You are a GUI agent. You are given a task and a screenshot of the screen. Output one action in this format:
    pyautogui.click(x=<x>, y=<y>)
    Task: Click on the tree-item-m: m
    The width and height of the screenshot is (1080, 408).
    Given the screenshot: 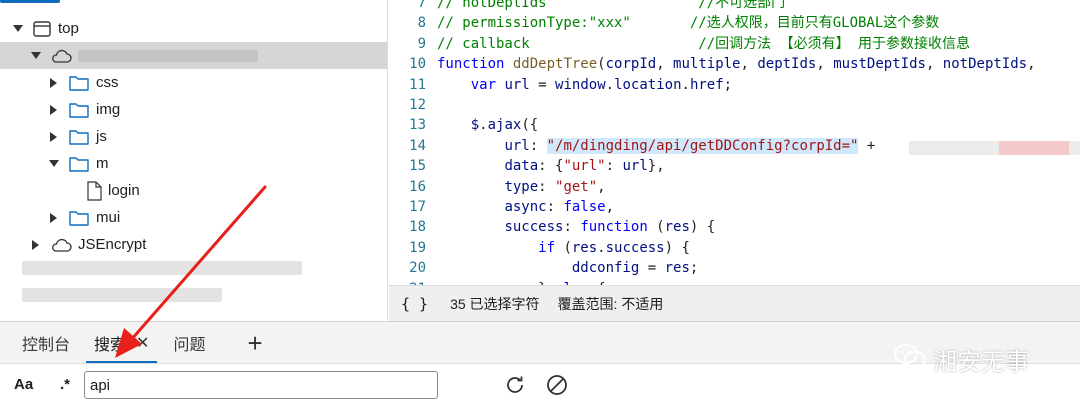 What is the action you would take?
    pyautogui.click(x=193, y=163)
    